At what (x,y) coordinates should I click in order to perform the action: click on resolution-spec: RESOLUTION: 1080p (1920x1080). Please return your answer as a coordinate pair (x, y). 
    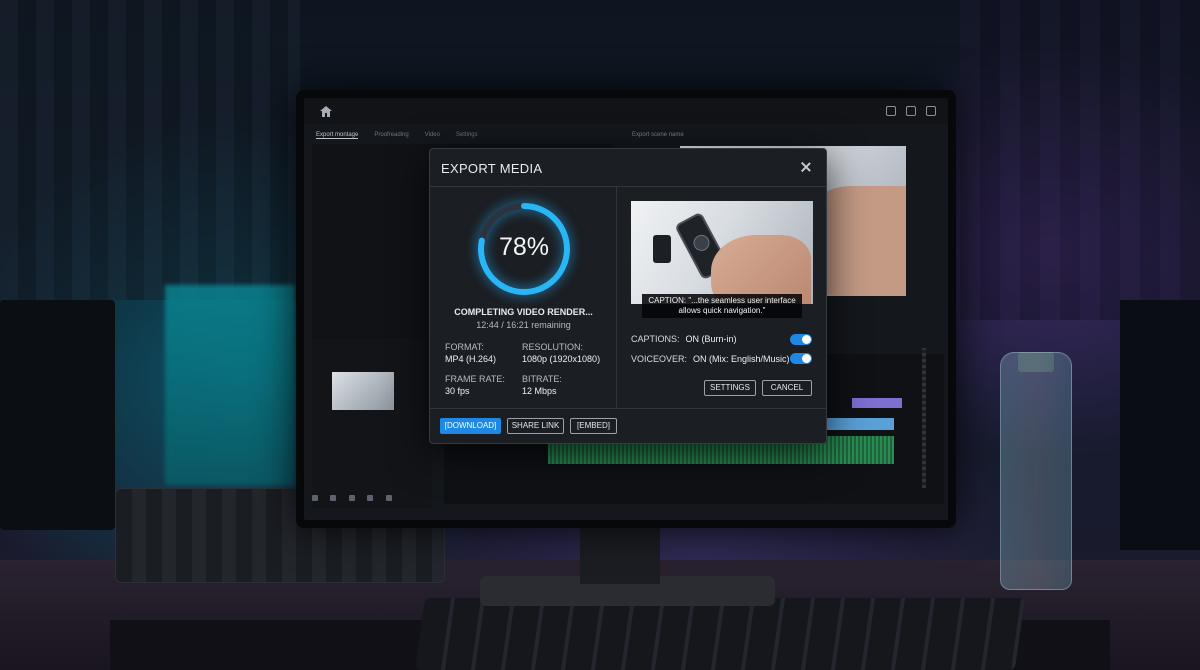
    Looking at the image, I should click on (561, 353).